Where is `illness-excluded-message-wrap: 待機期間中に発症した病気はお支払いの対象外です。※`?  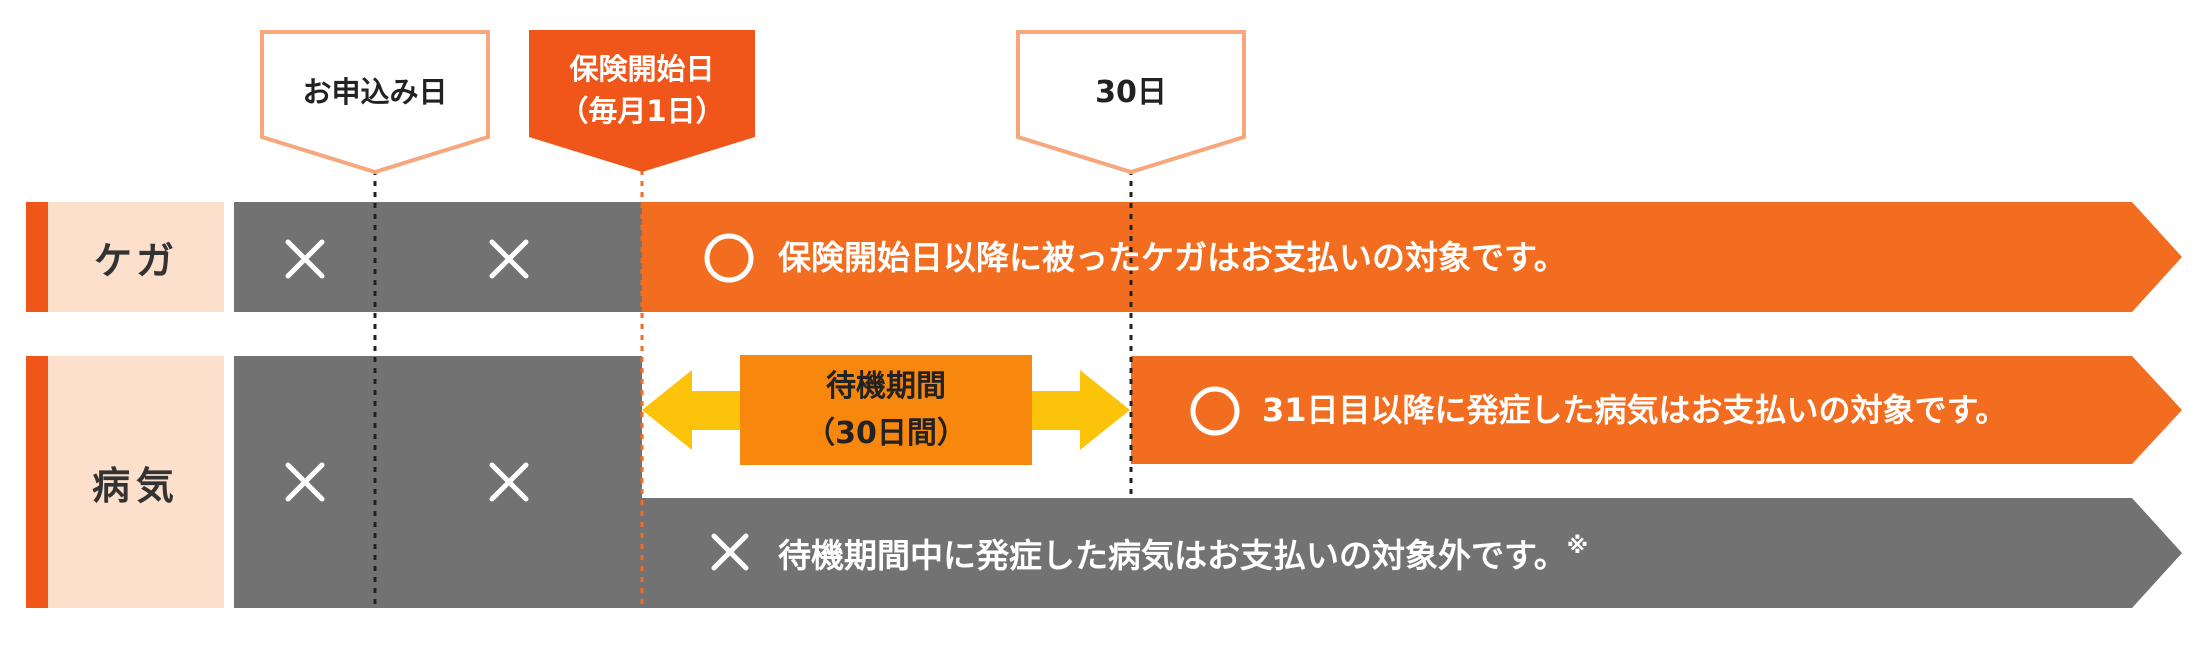 illness-excluded-message-wrap: 待機期間中に発症した病気はお支払いの対象外です。※ is located at coordinates (1183, 554).